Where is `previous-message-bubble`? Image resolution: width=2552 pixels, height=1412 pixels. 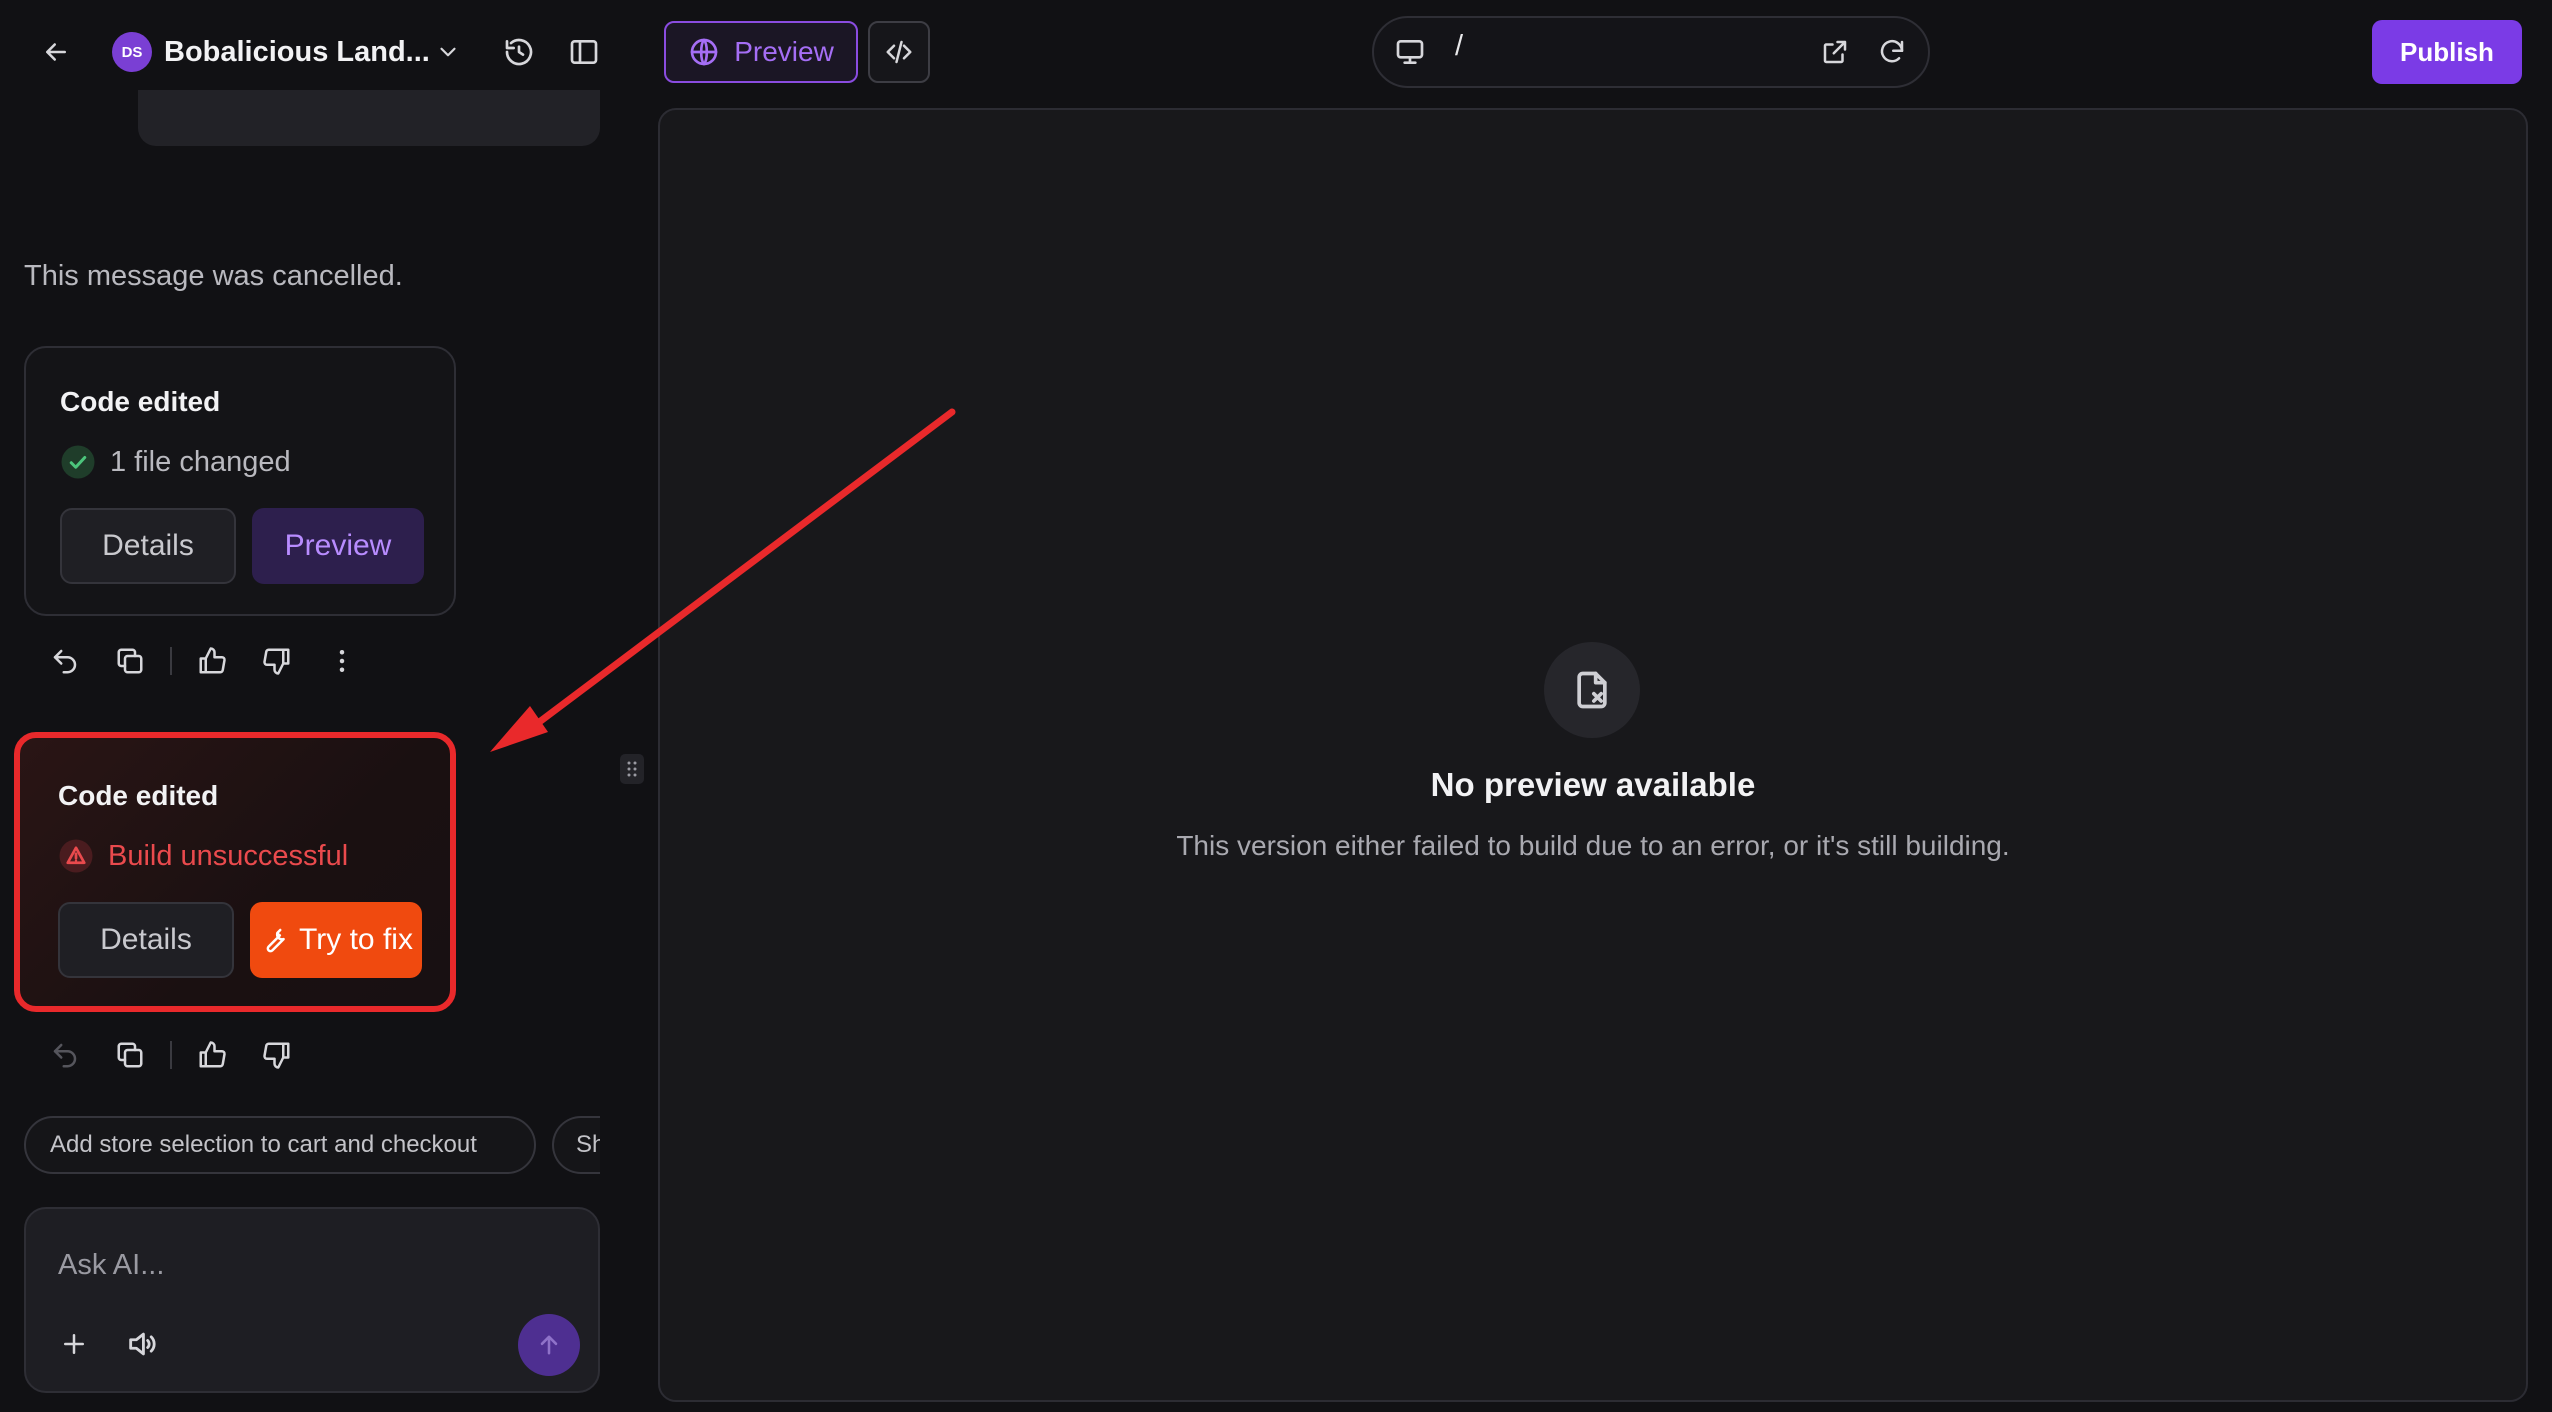 previous-message-bubble is located at coordinates (369, 118).